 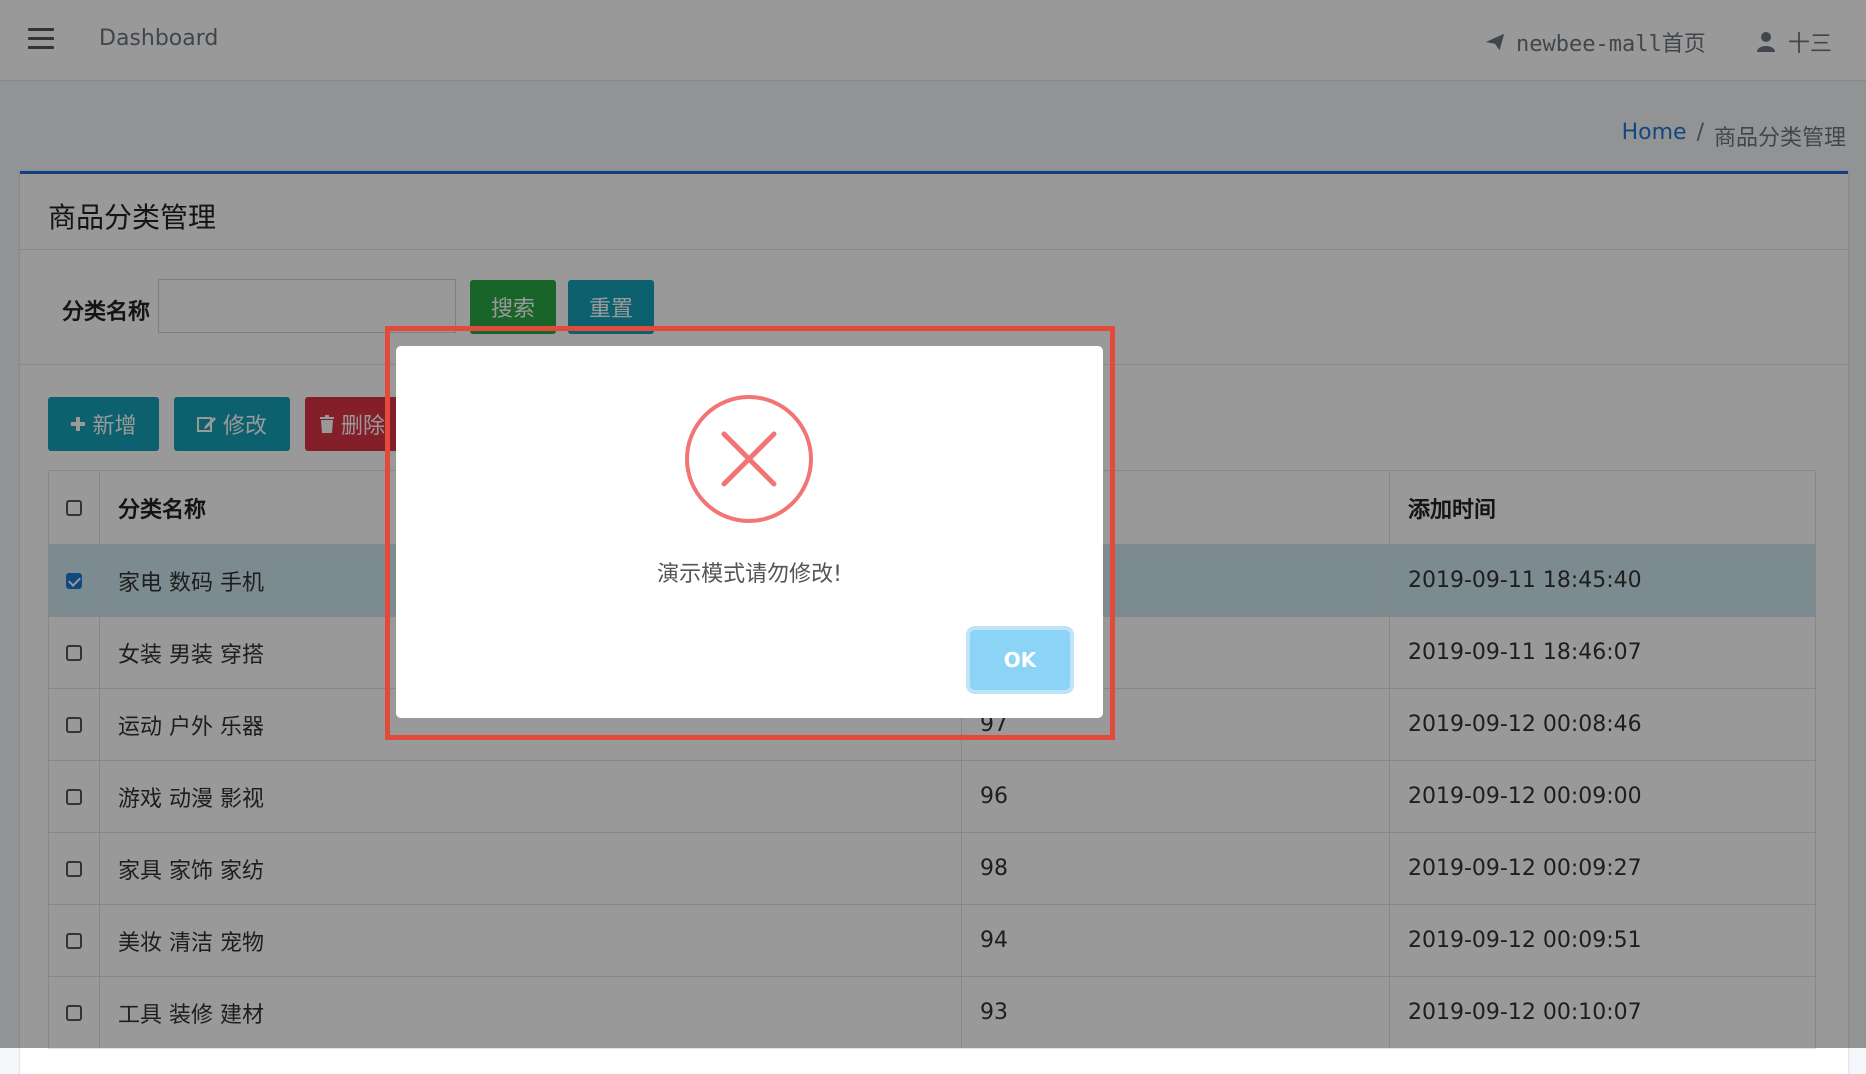 What do you see at coordinates (1020, 660) in the screenshot?
I see `ok-button: OK` at bounding box center [1020, 660].